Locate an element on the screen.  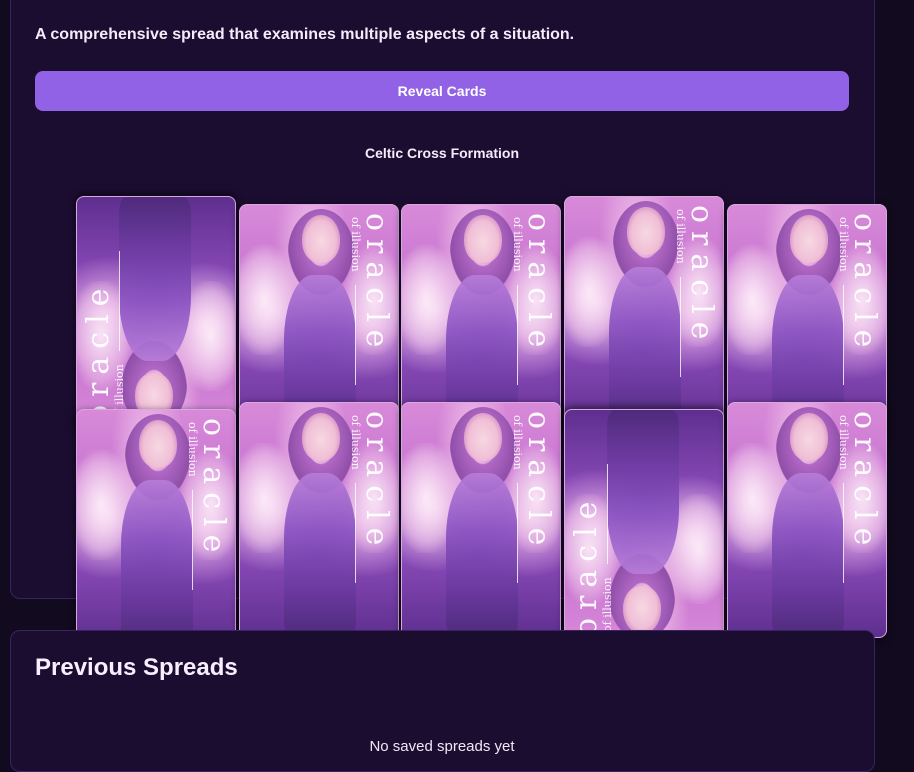
history-title: Previous Spreads is located at coordinates (136, 667).